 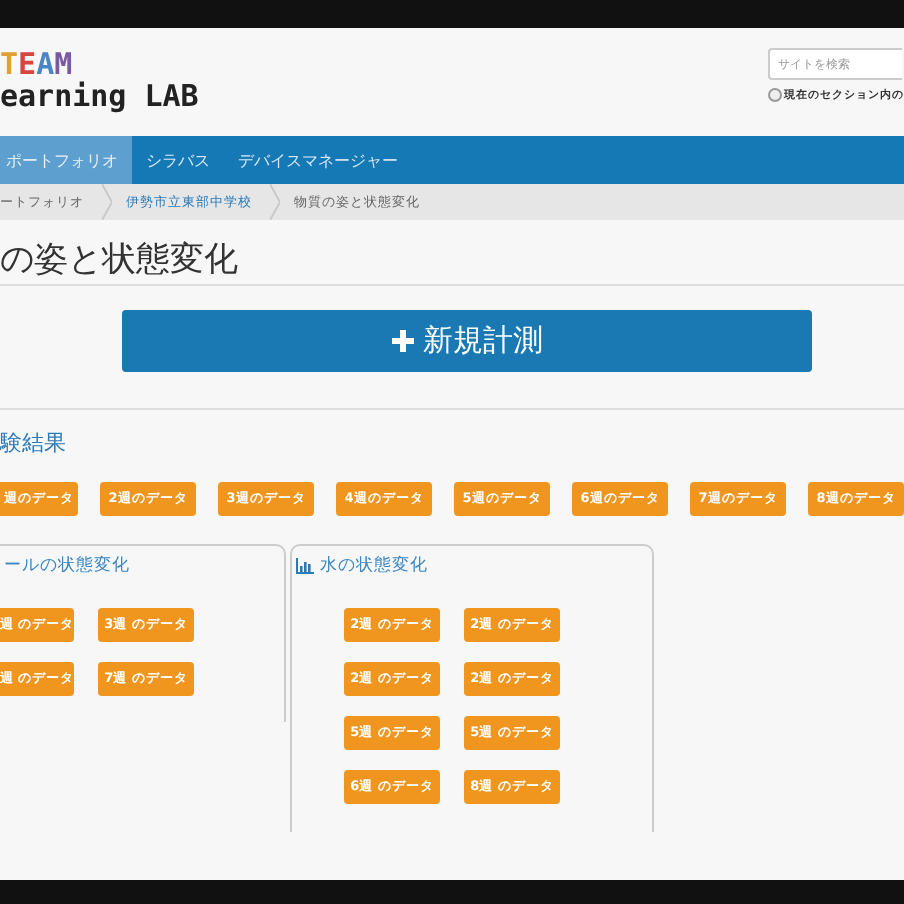 What do you see at coordinates (318, 160) in the screenshot?
I see `nav-tab: デバイスマネージャー` at bounding box center [318, 160].